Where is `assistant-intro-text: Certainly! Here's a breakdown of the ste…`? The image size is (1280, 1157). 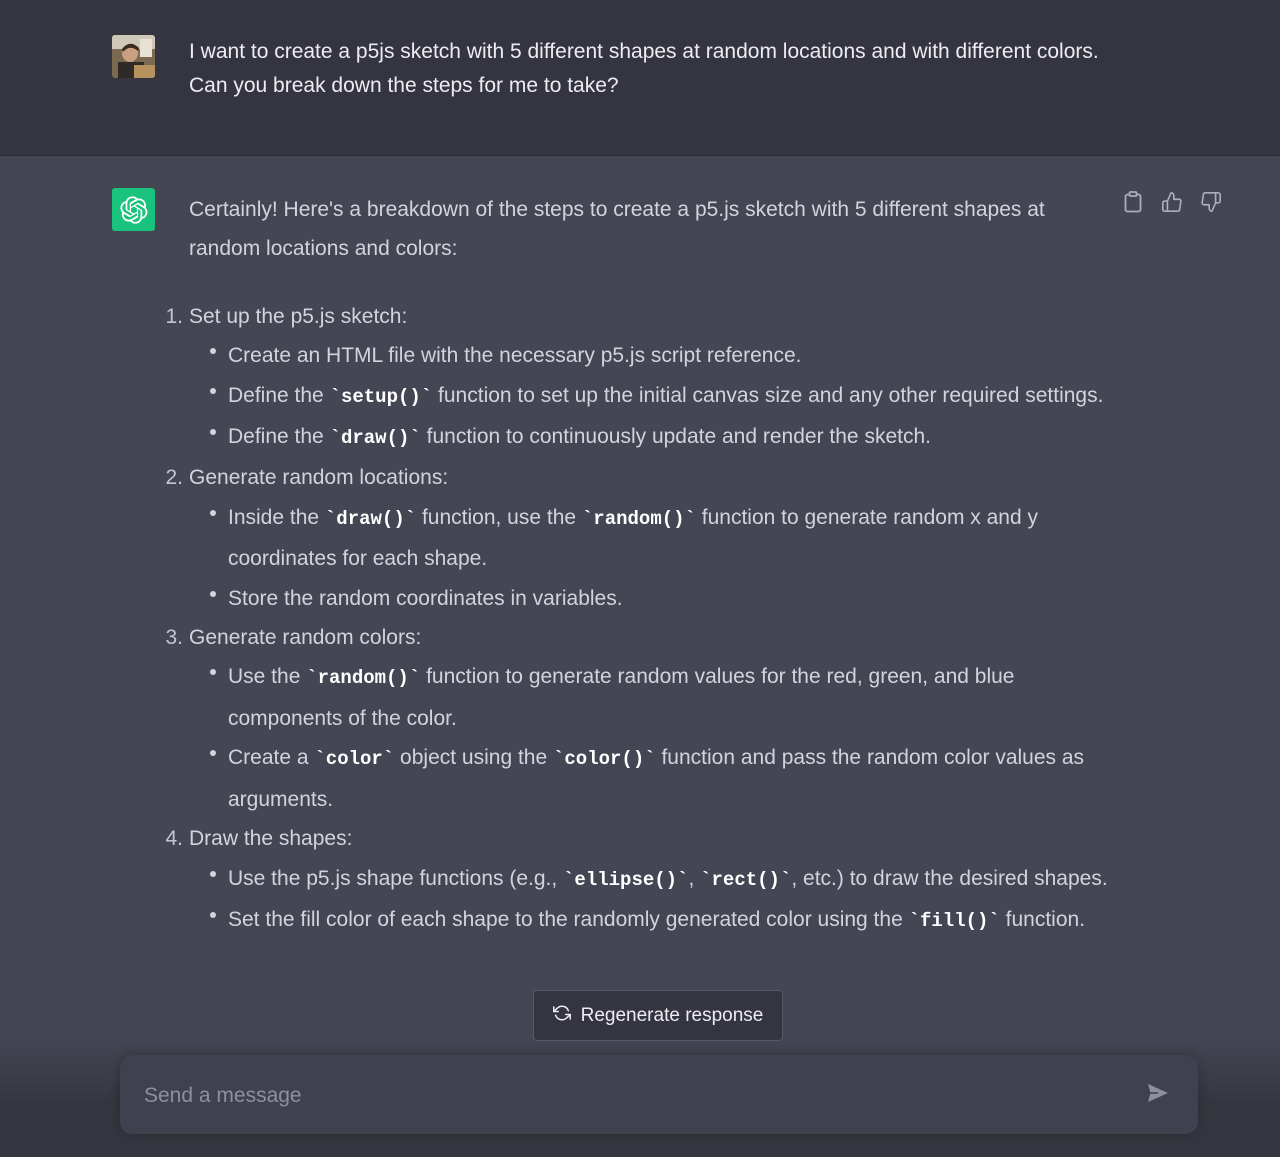
assistant-intro-text: Certainly! Here's a breakdown of the ste… is located at coordinates (617, 229).